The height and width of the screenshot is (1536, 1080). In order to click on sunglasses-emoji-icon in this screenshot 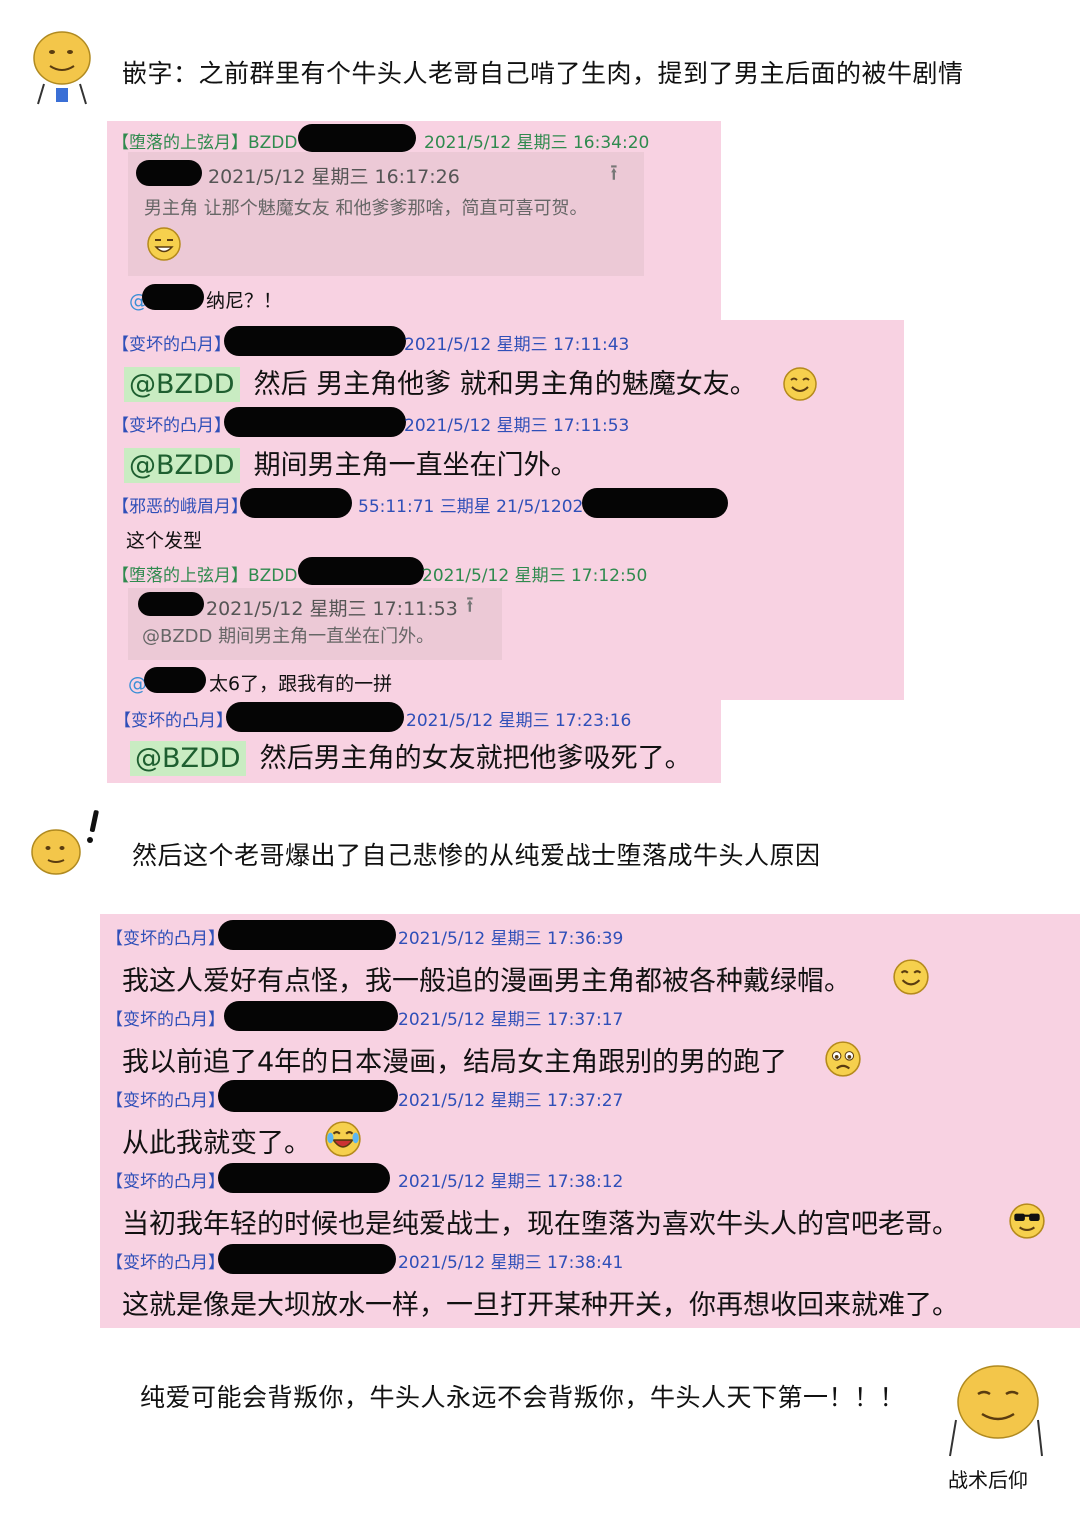, I will do `click(1027, 1223)`.